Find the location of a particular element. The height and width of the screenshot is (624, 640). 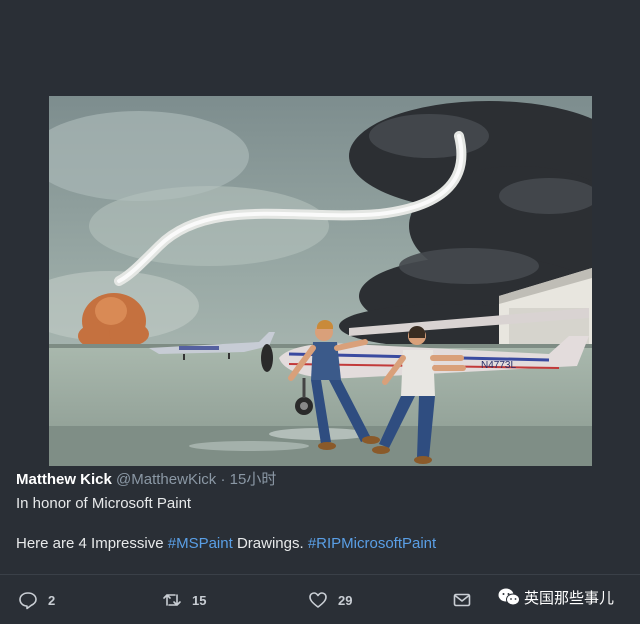

tweet-timestamp: 15小时 is located at coordinates (253, 479).